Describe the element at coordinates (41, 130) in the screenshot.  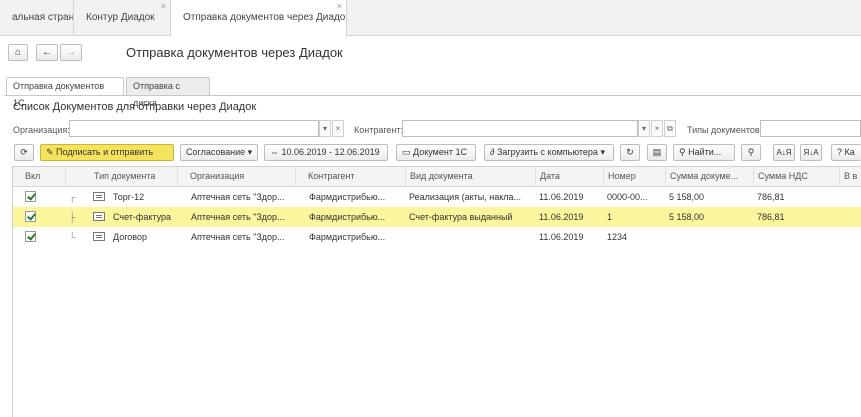
I see `organization-label: Организация:` at that location.